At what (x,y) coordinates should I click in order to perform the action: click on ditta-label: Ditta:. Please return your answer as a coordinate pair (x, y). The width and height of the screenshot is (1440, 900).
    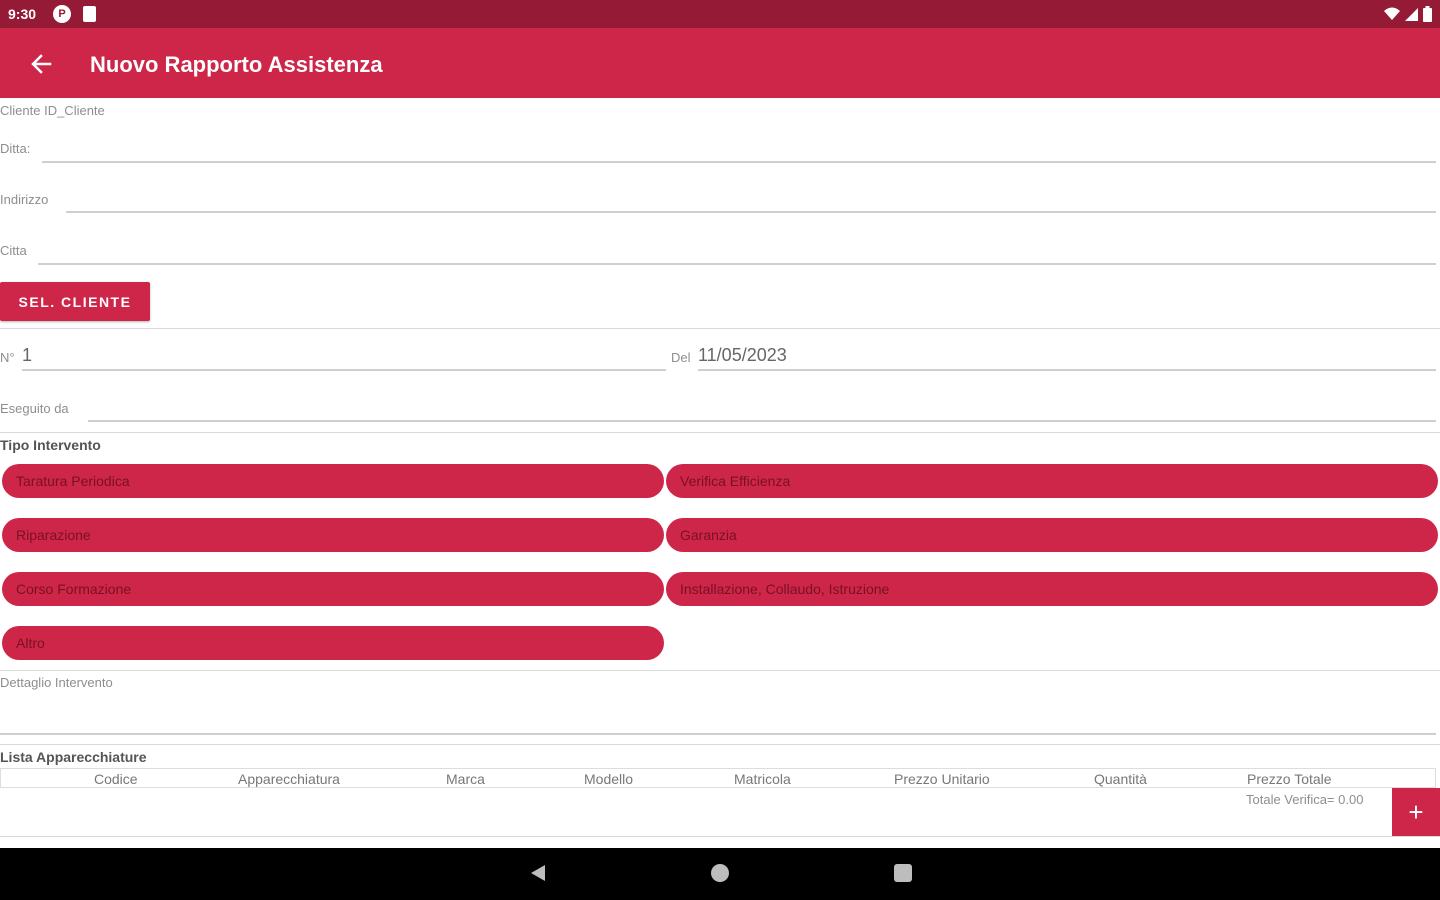
    Looking at the image, I should click on (15, 148).